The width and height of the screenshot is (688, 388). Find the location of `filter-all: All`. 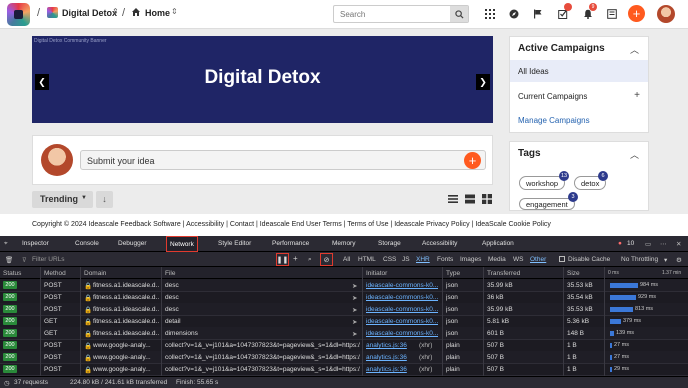

filter-all: All is located at coordinates (346, 259).